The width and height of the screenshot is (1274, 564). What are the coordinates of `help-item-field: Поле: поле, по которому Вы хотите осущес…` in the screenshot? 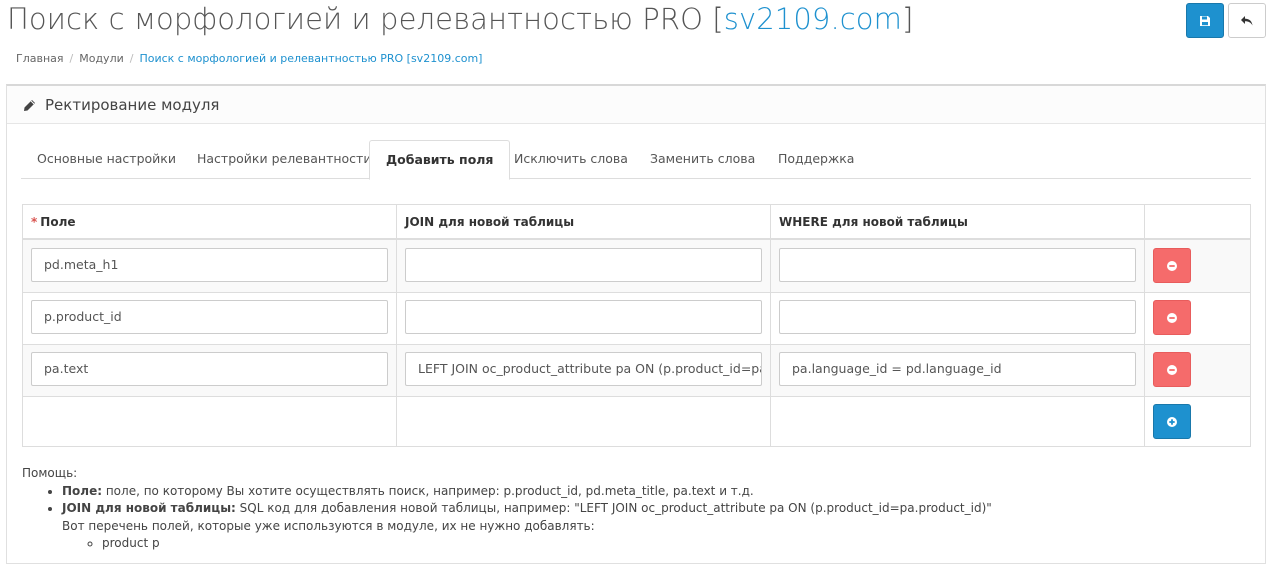 It's located at (642, 492).